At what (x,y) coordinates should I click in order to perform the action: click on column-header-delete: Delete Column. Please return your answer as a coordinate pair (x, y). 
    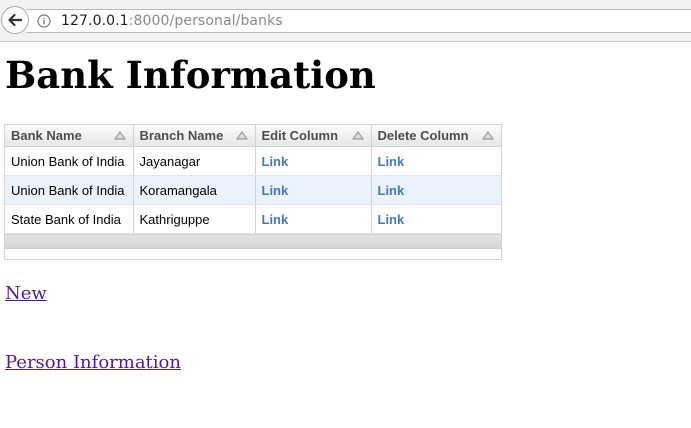
    Looking at the image, I should click on (436, 136).